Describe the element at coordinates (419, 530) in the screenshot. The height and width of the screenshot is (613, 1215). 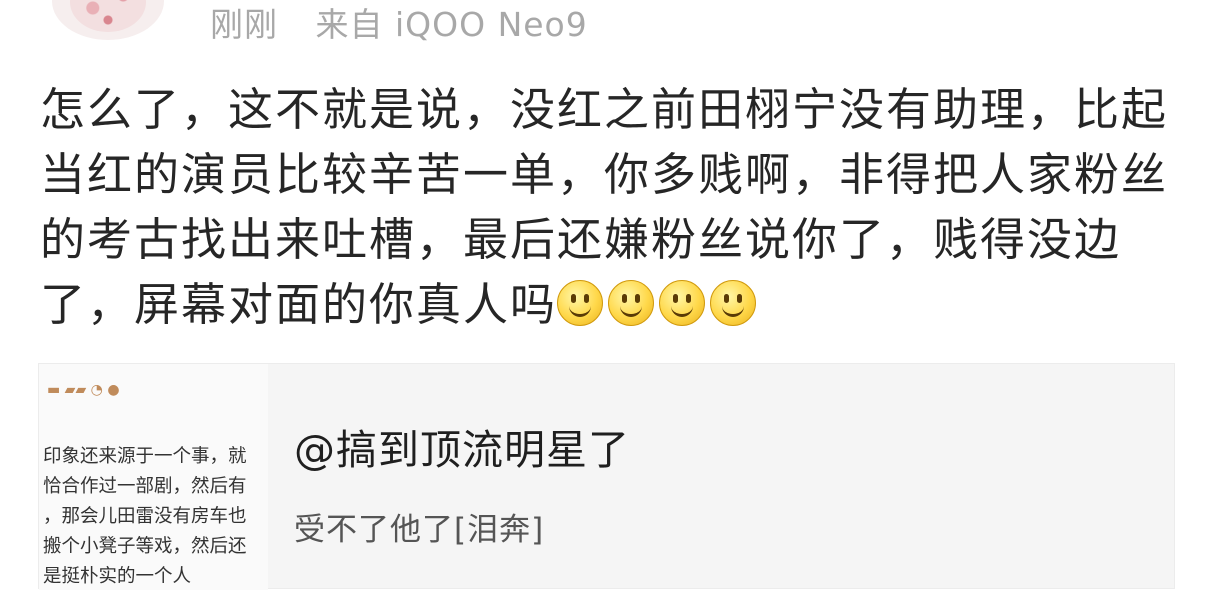
I see `card-description: 受不了他了[泪奔]` at that location.